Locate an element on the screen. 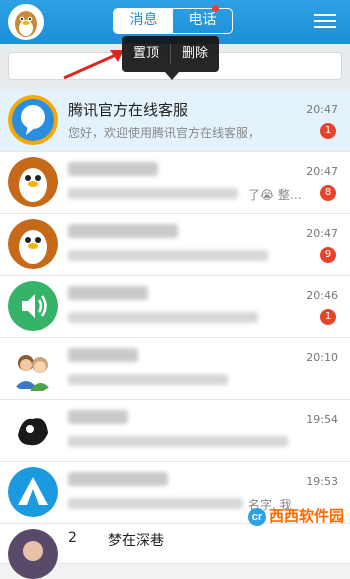  message-preview: 您好，欢迎使用腾讯官方在线客服， is located at coordinates (164, 133).